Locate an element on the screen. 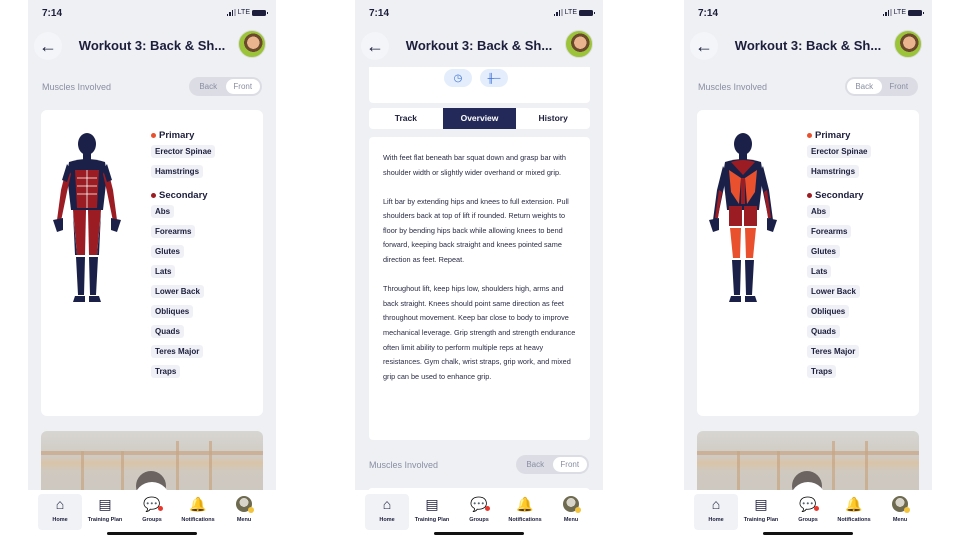 This screenshot has width=960, height=540. exercise-actions-card: ◷ ╫─ is located at coordinates (479, 85).